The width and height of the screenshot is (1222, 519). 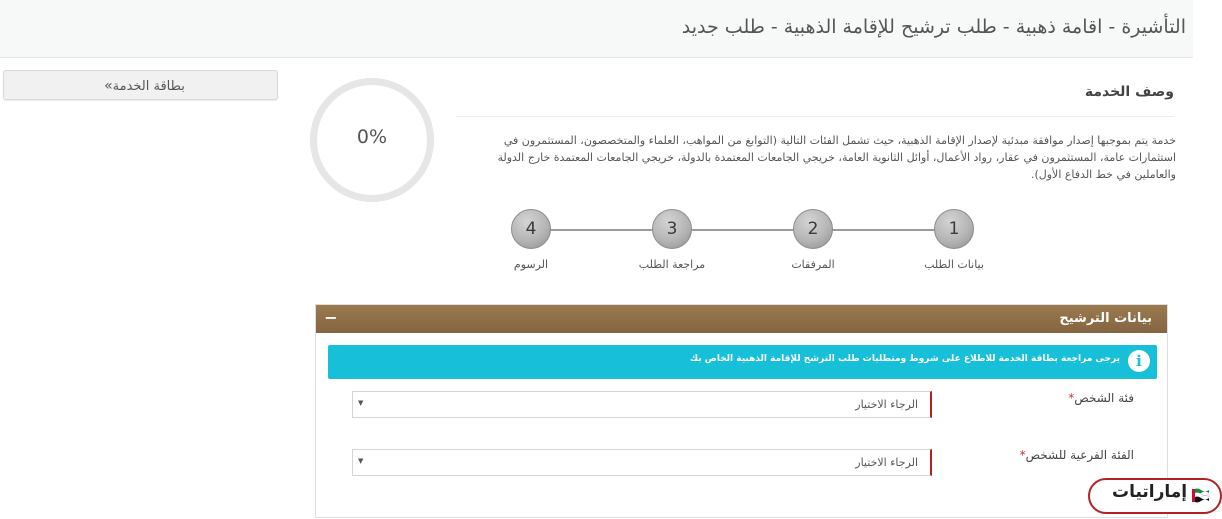 What do you see at coordinates (1129, 92) in the screenshot?
I see `service-description-title: وصف الخدمة` at bounding box center [1129, 92].